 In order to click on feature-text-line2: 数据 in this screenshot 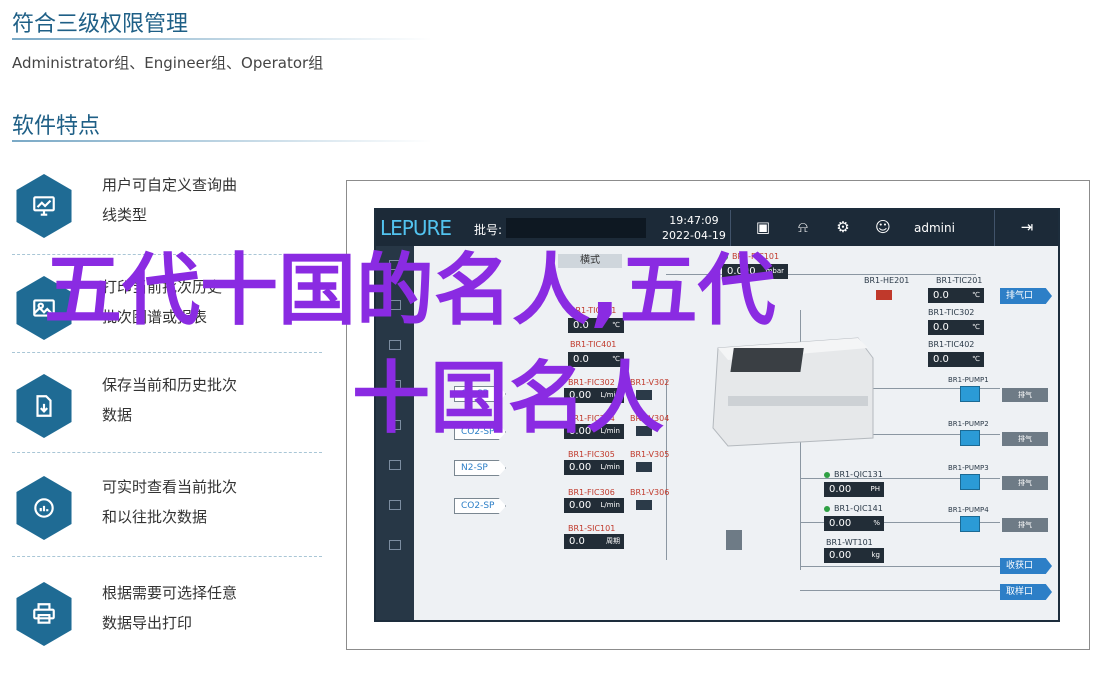, I will do `click(117, 415)`.